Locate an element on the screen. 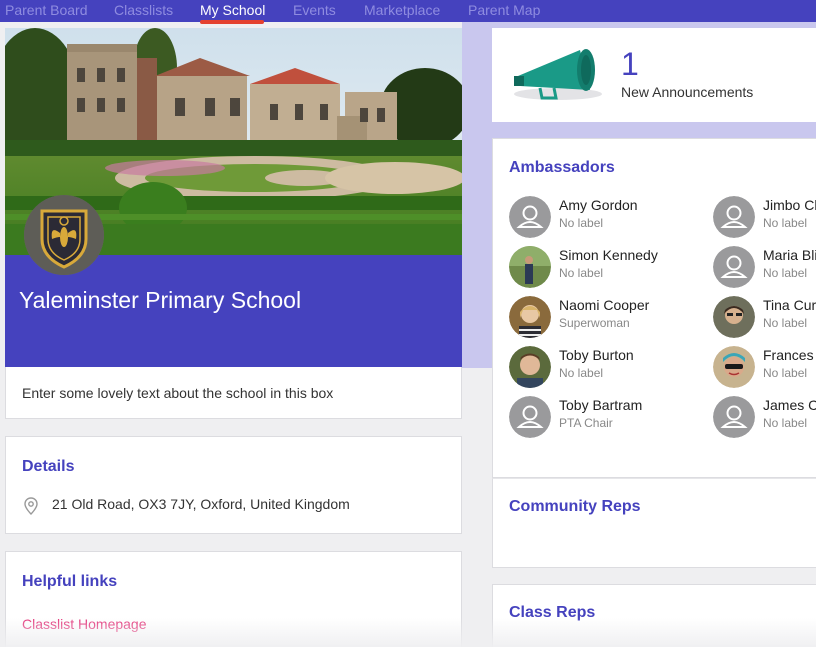 The height and width of the screenshot is (647, 816). active-tab-indicator is located at coordinates (232, 22).